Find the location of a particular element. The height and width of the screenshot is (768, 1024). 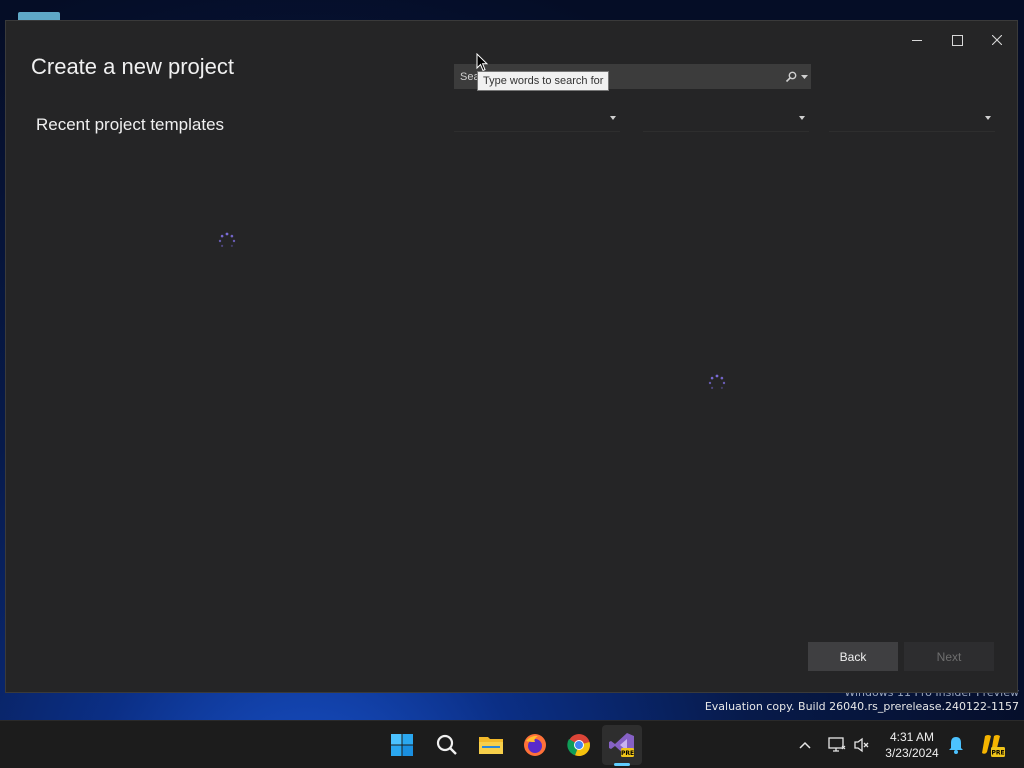

firefox-button is located at coordinates (535, 745).